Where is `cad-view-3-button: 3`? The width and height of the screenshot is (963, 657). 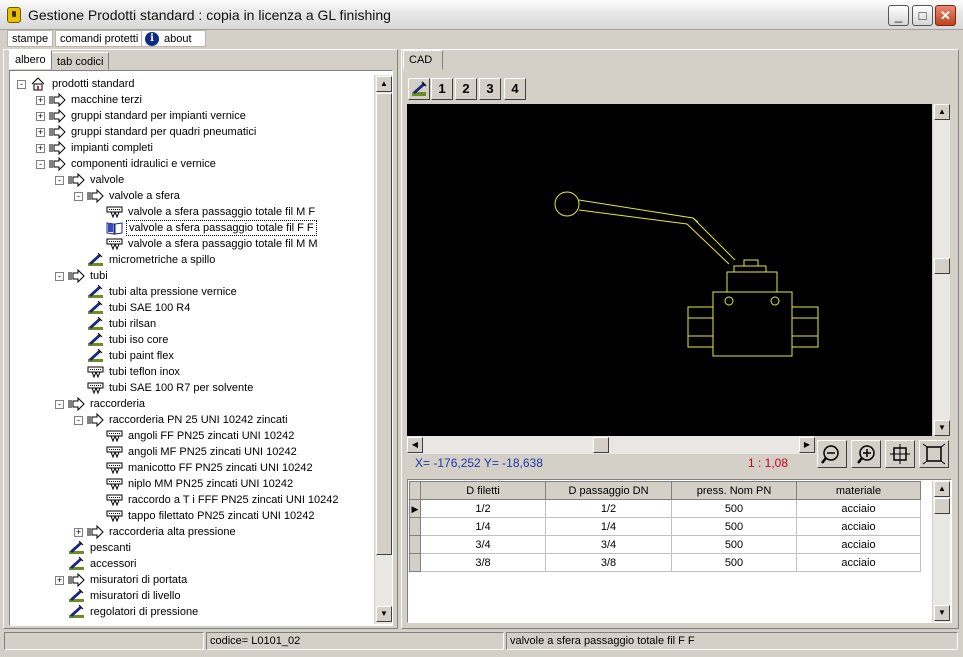 cad-view-3-button: 3 is located at coordinates (490, 89).